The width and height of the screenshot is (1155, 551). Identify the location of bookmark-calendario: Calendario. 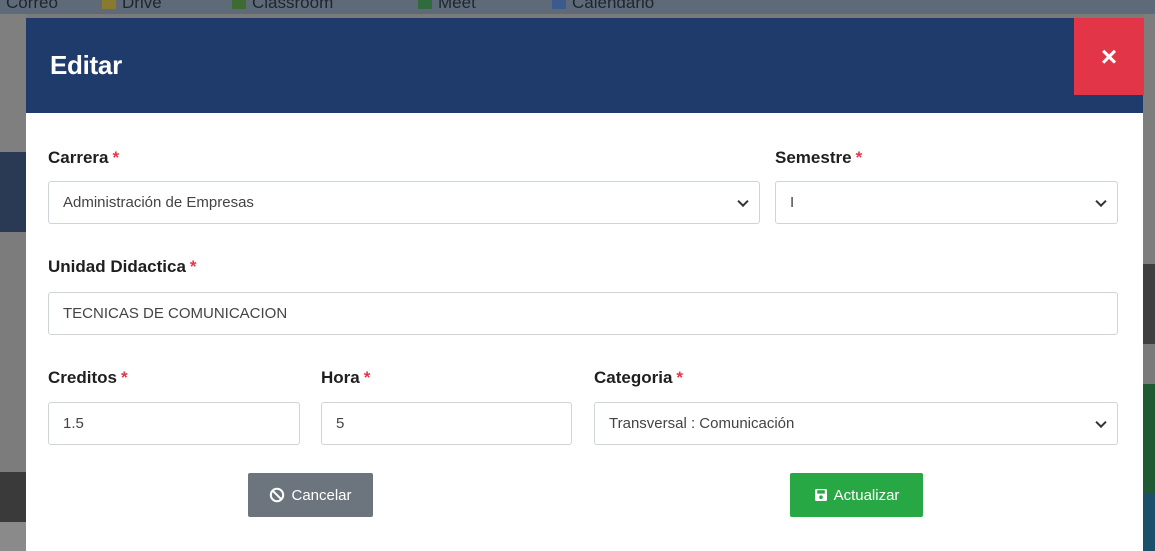
(603, 6).